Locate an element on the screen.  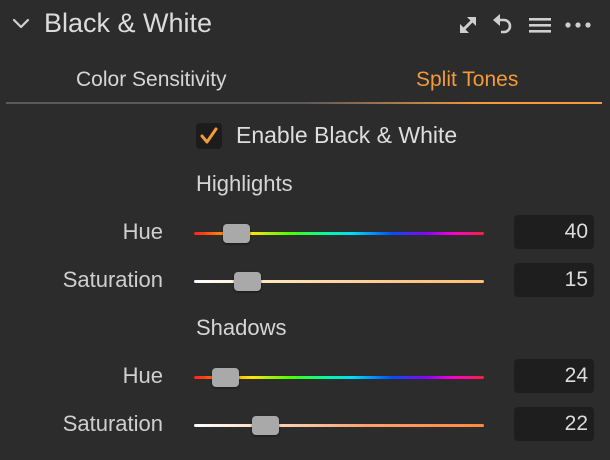
shadows-hue-slider-thumb is located at coordinates (225, 377).